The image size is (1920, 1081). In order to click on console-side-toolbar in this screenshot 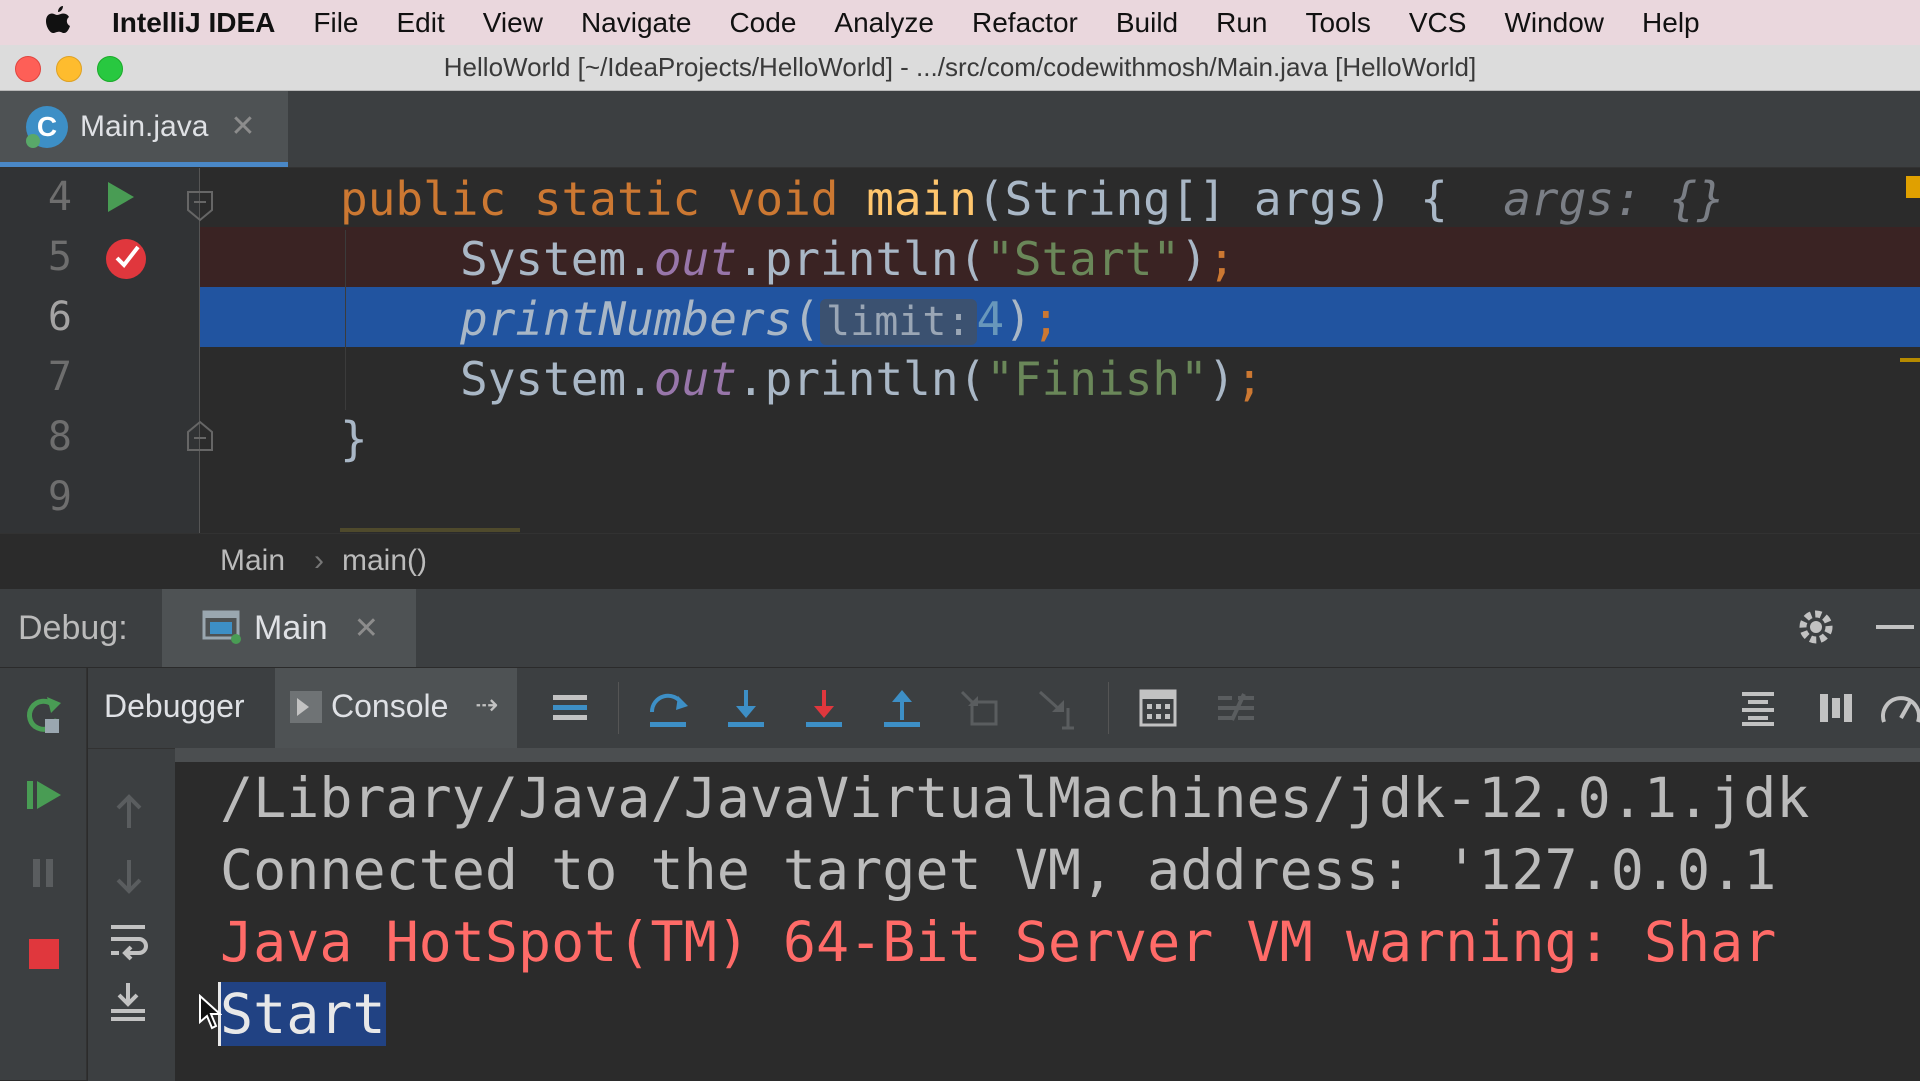, I will do `click(131, 914)`.